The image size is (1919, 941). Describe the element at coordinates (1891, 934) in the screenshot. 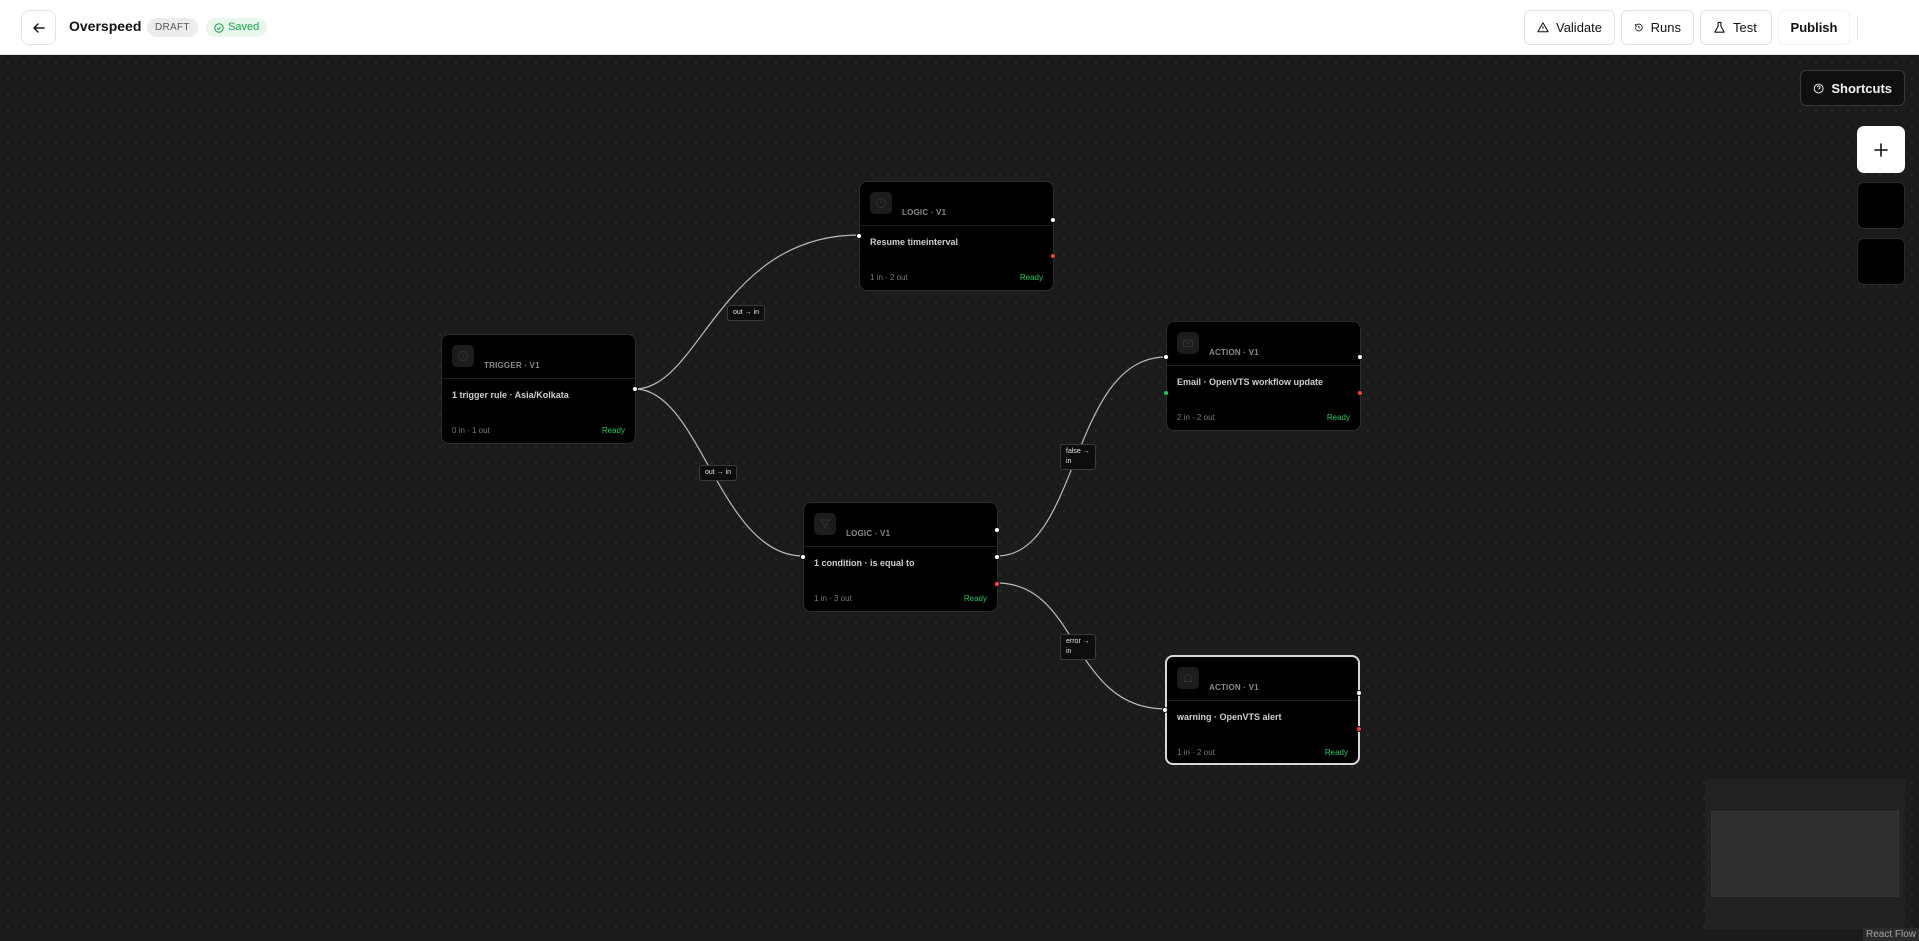

I see `react-flow-attribution: React Flow` at that location.